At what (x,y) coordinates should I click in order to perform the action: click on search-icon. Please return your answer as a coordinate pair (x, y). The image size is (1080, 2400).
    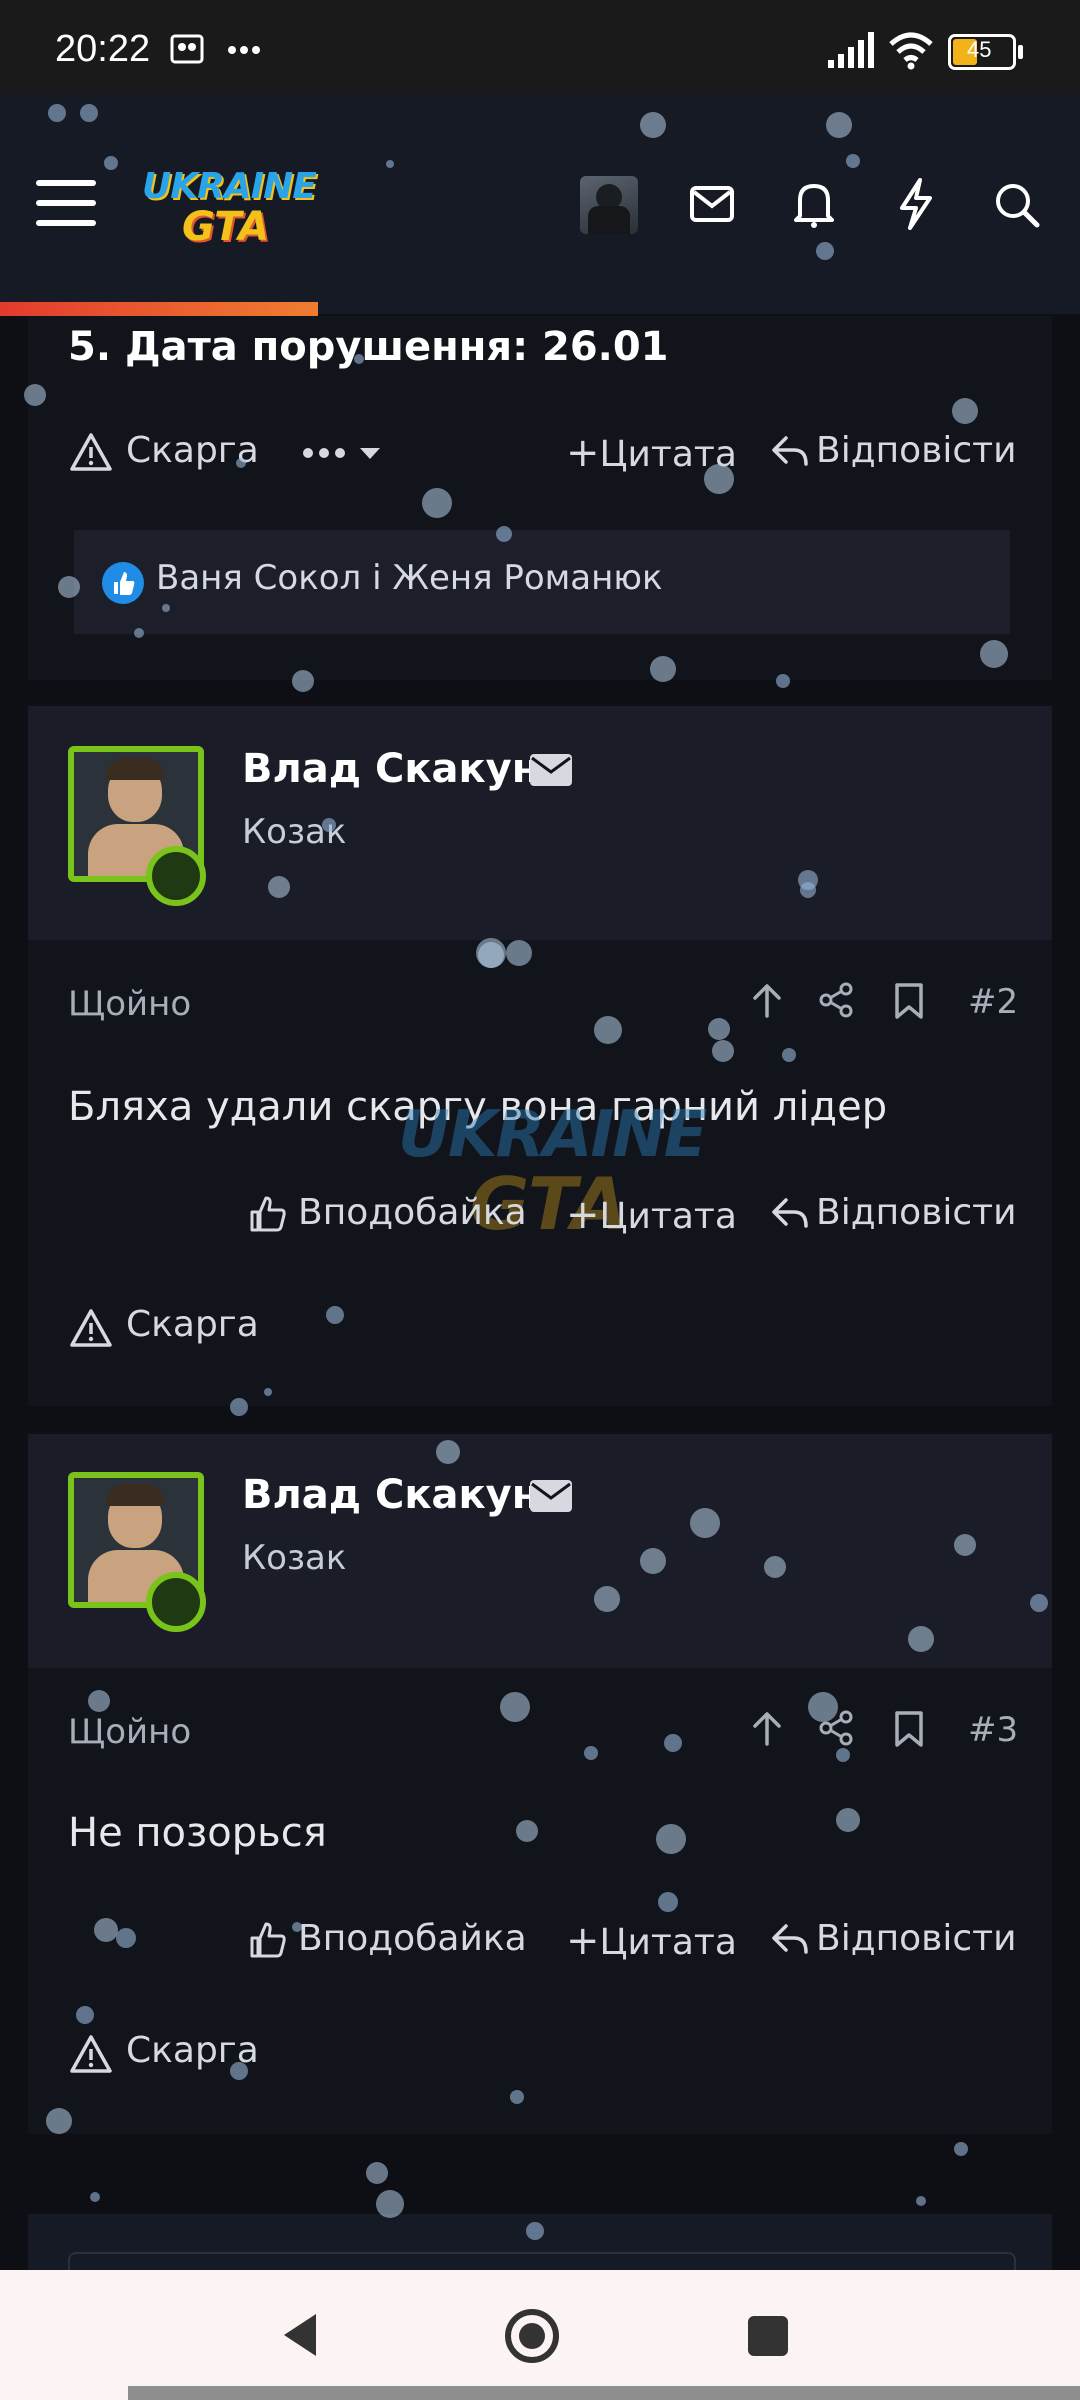
    Looking at the image, I should click on (1017, 205).